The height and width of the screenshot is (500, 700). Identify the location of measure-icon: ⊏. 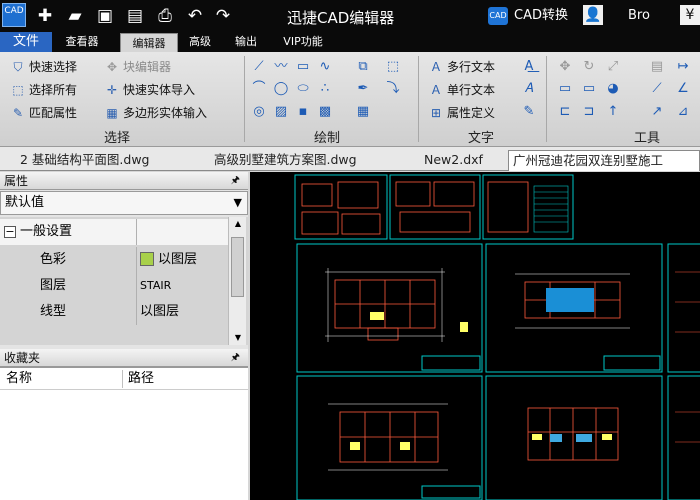
(565, 112).